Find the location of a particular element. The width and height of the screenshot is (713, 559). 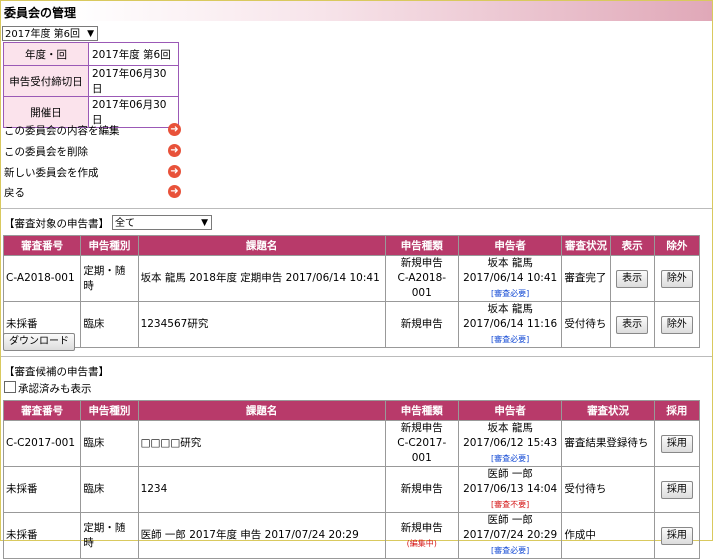

subject-title: 坂本 龍馬 2018年度 定期申告 2017/06/14 10:41 is located at coordinates (261, 278).